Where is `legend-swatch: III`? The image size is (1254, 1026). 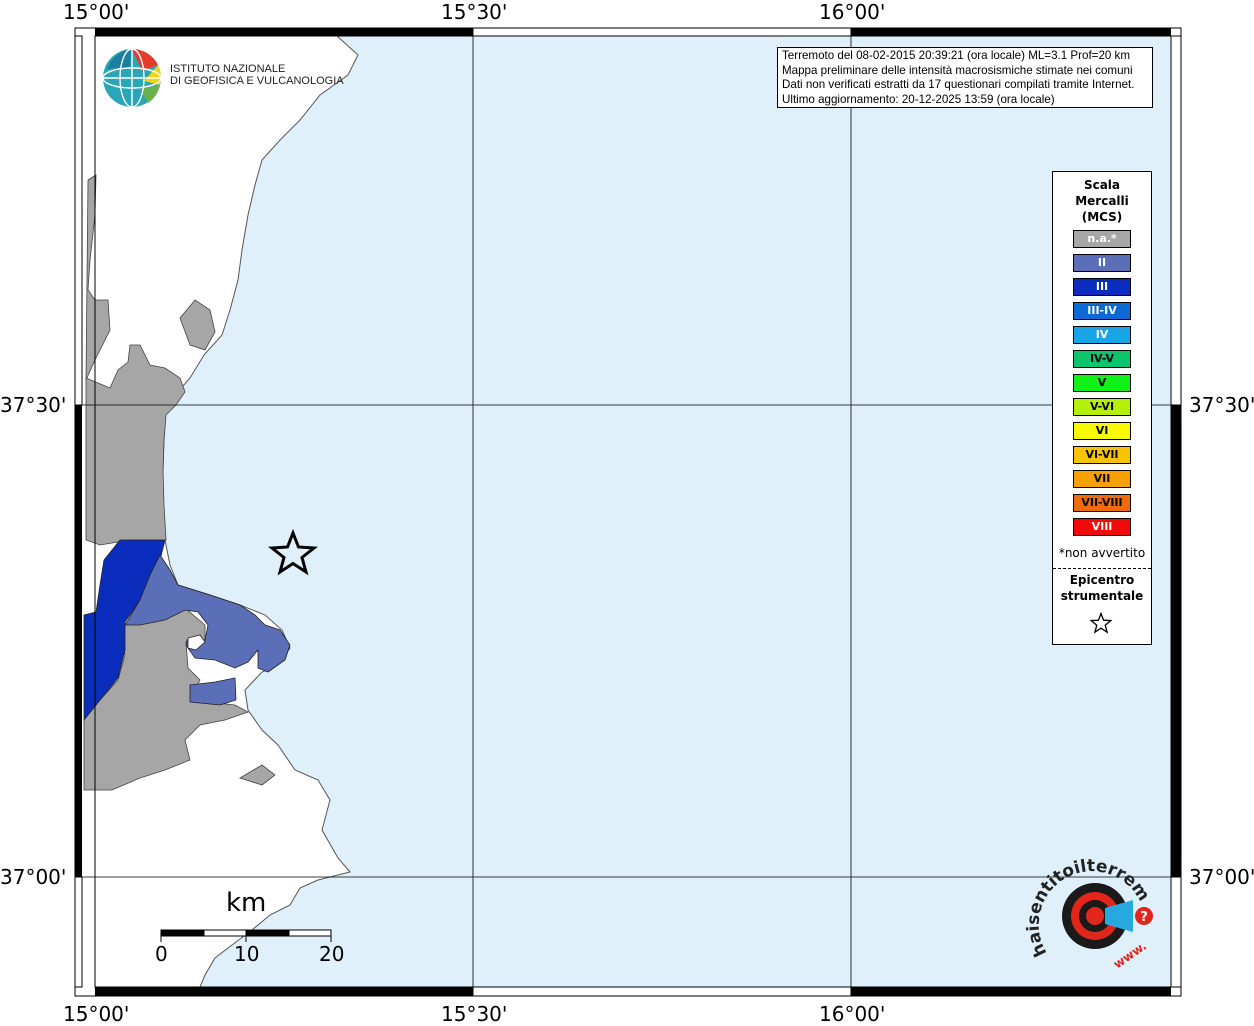
legend-swatch: III is located at coordinates (1102, 287).